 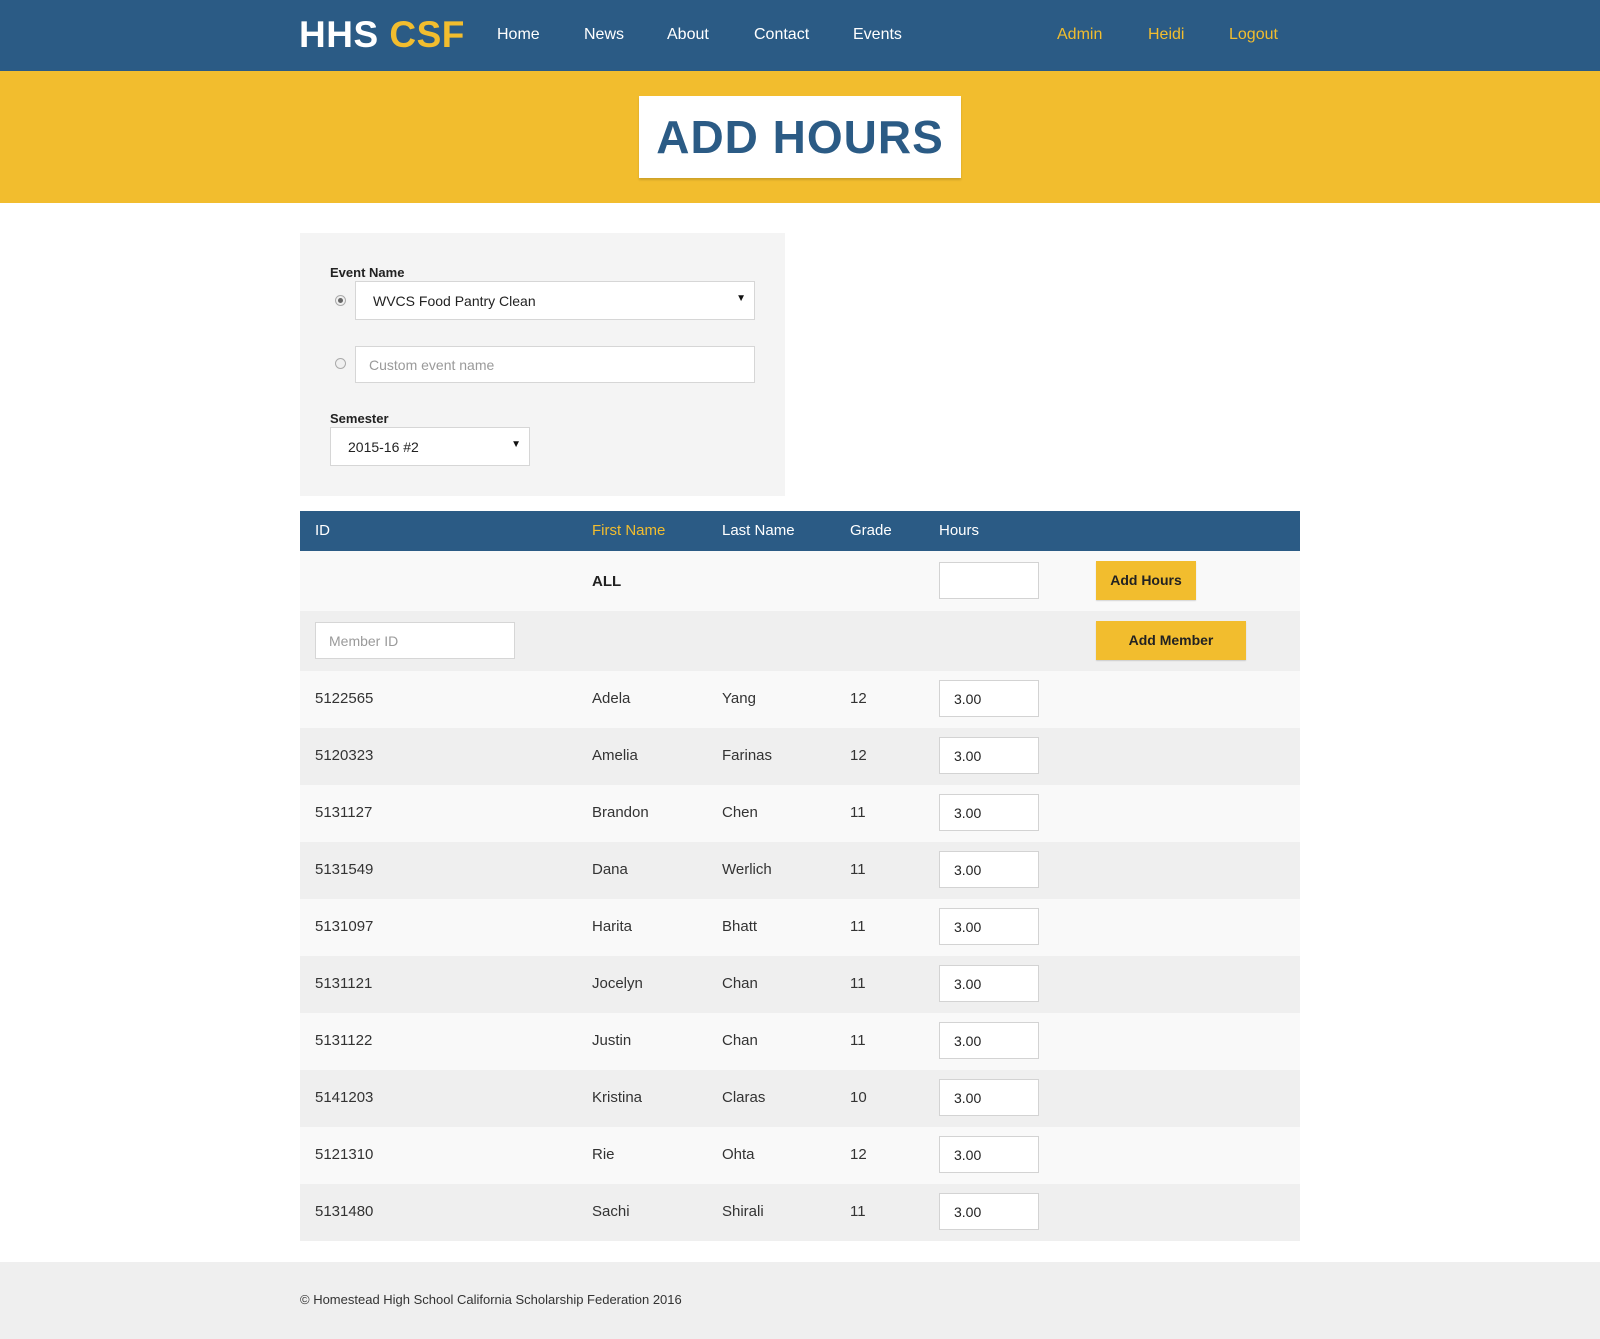 What do you see at coordinates (339, 34) in the screenshot?
I see `brand-part-1: HHS` at bounding box center [339, 34].